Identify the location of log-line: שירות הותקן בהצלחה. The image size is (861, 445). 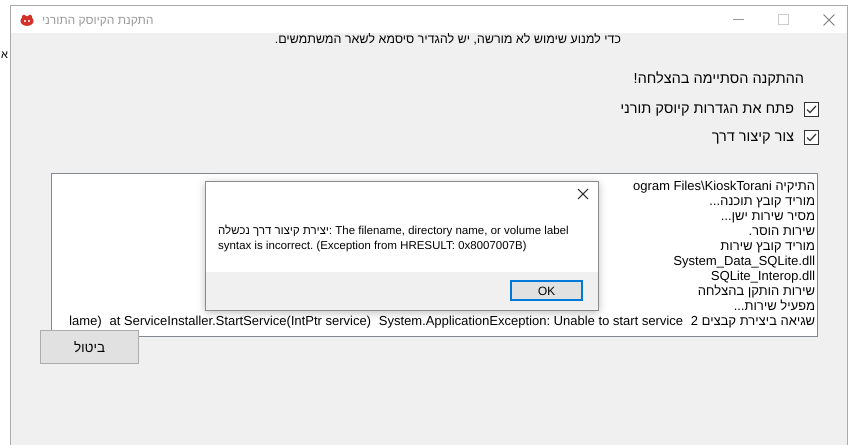
(756, 290).